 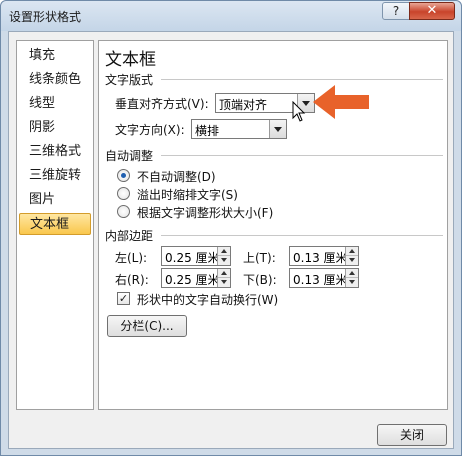 I want to click on wrap-text-label: 形状中的文字自动换行(W), so click(x=207, y=299).